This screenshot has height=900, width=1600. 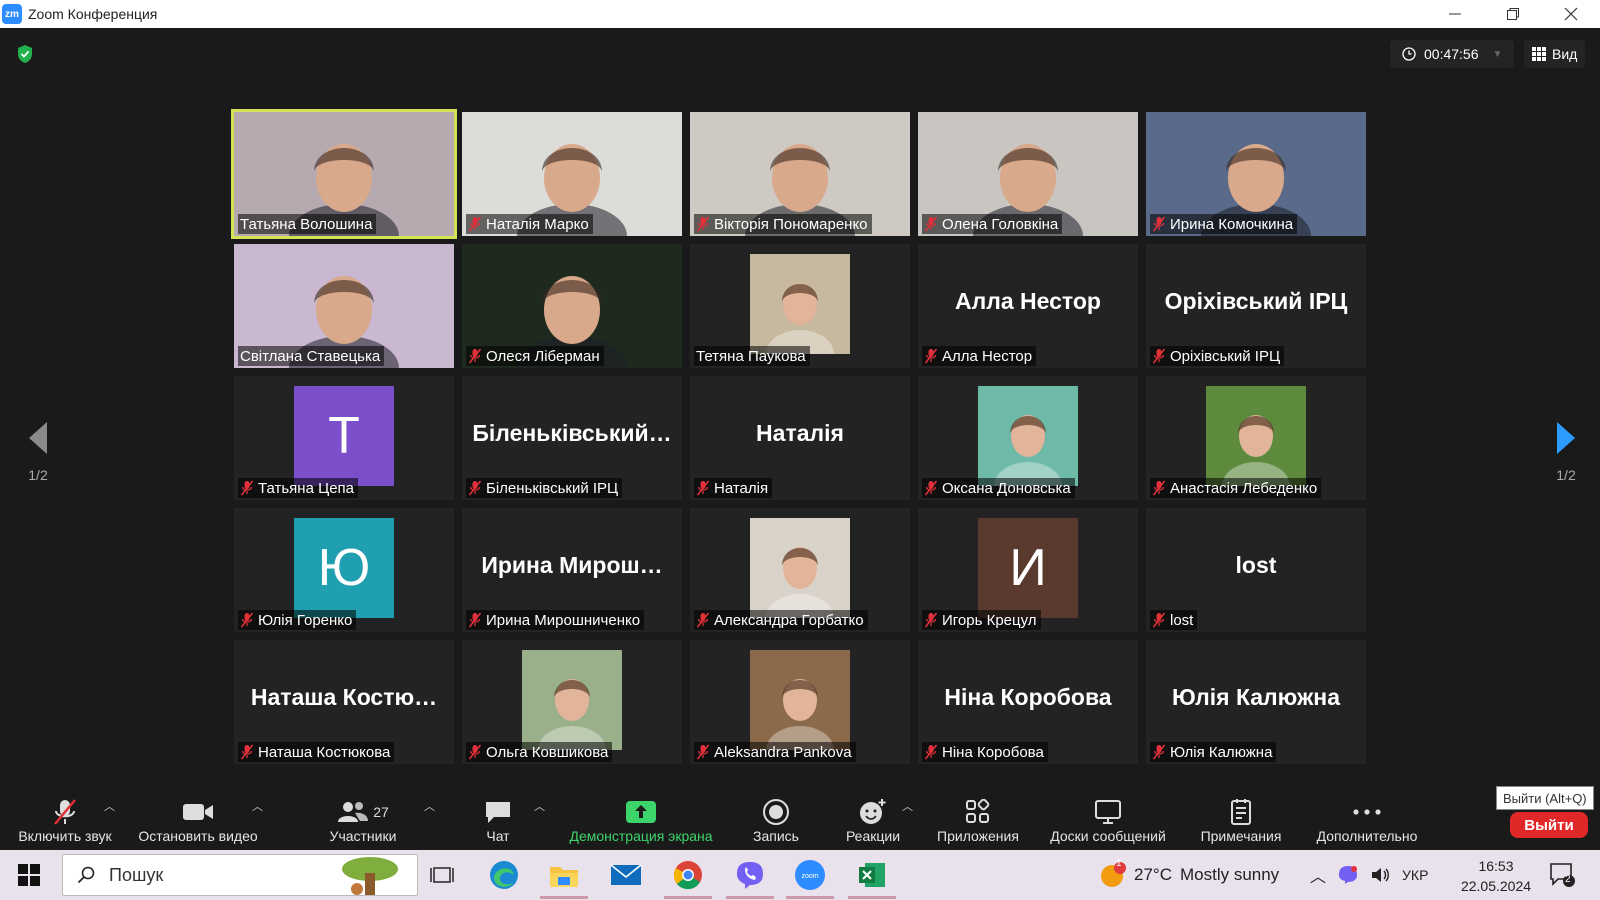 What do you see at coordinates (498, 821) in the screenshot?
I see `chat-button: Чат` at bounding box center [498, 821].